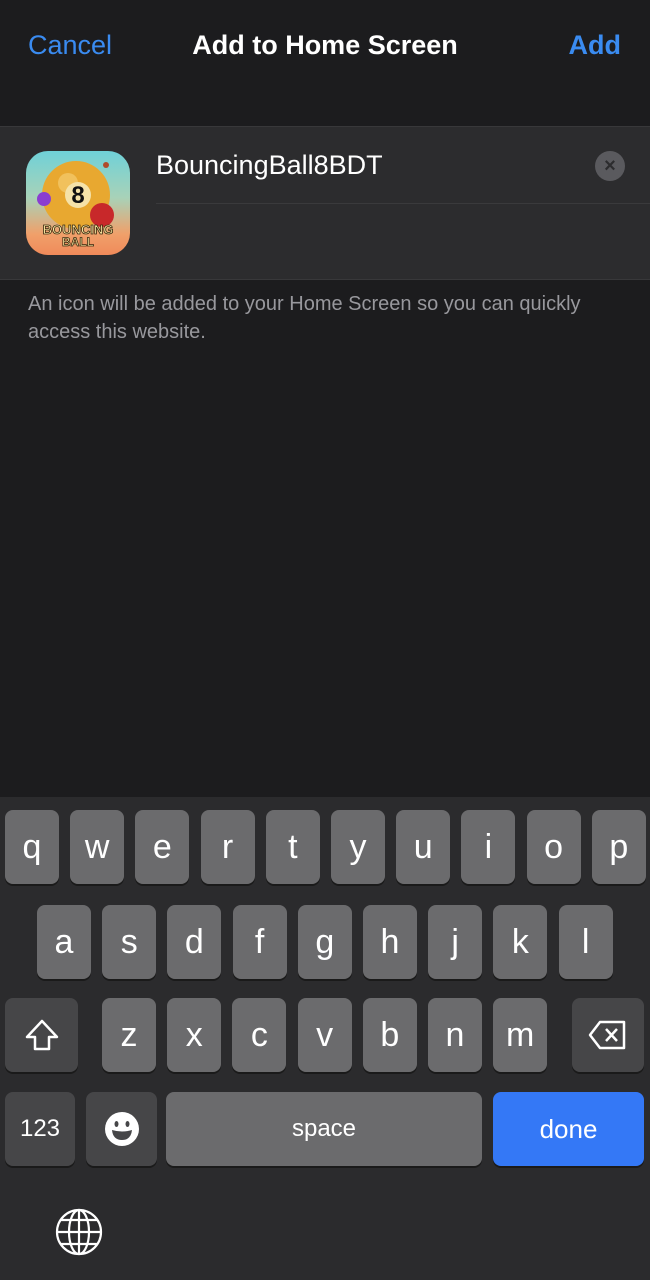 Image resolution: width=650 pixels, height=1280 pixels. I want to click on key-g: g, so click(324, 942).